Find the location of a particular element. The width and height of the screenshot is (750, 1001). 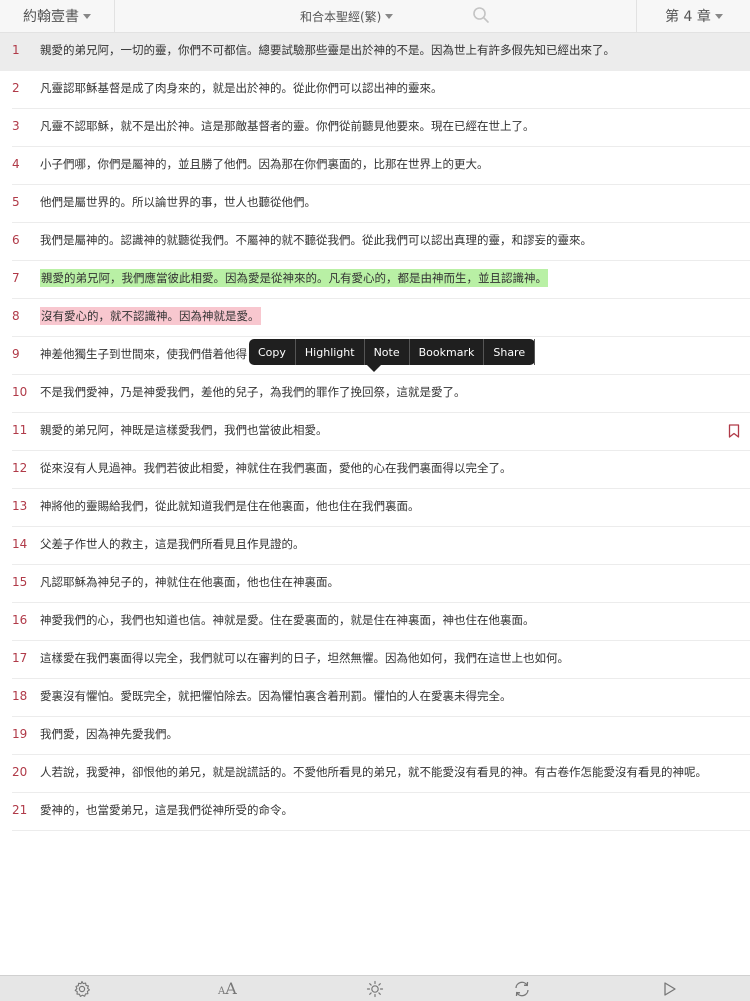

verse-row: 19 我們愛，因為神先愛我們。 is located at coordinates (381, 736).